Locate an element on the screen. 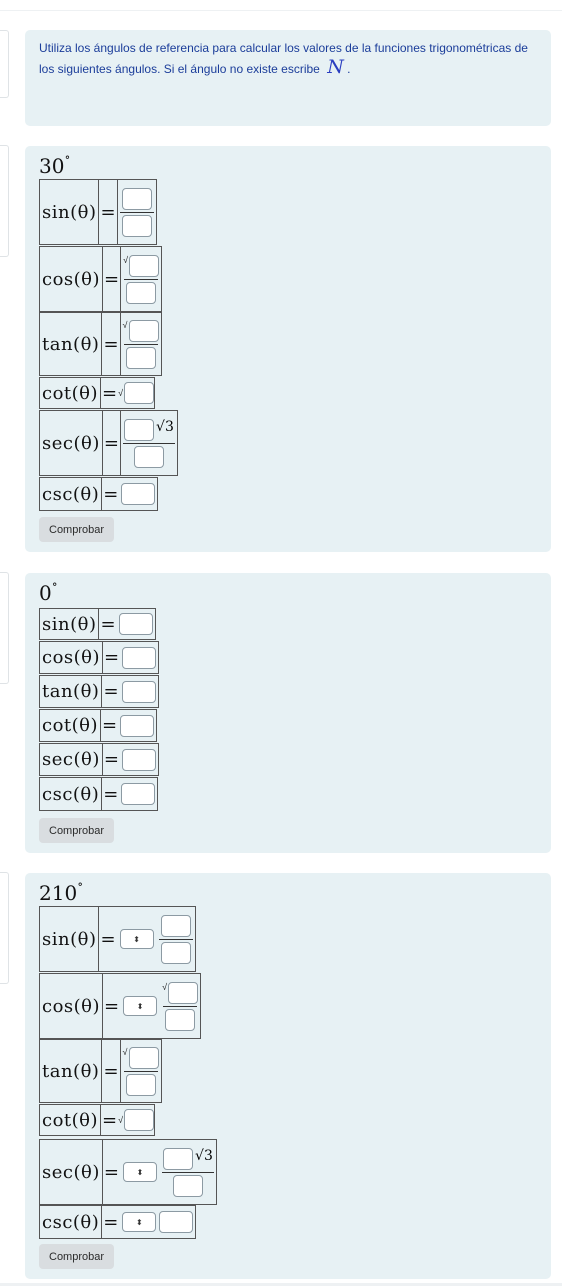 This screenshot has width=562, height=1286. sin-row: sin(θ) = is located at coordinates (97, 624).